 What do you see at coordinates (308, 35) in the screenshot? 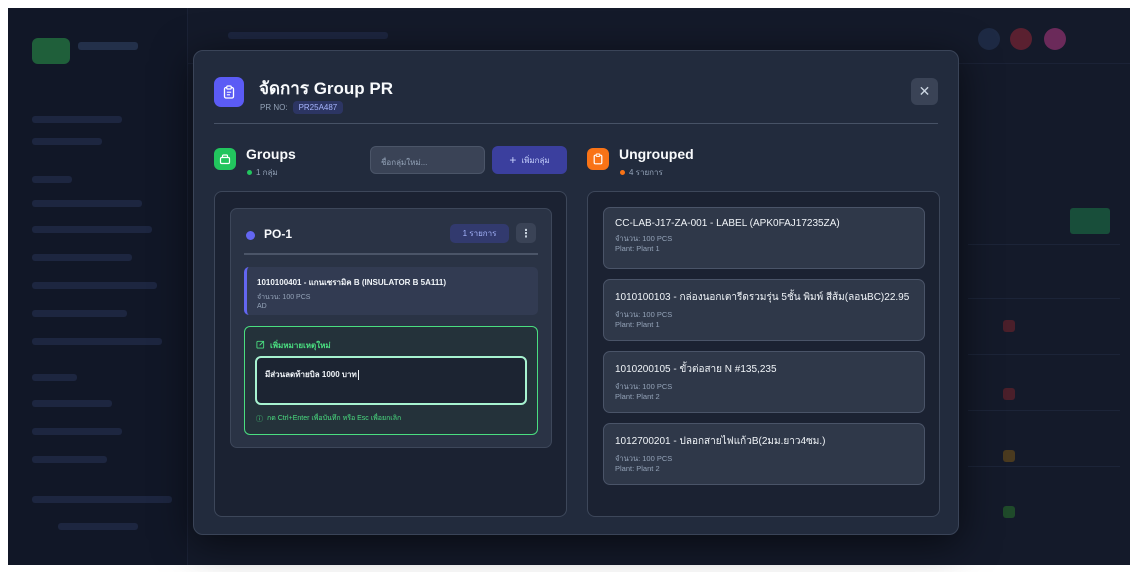
I see `background-topbar-line` at bounding box center [308, 35].